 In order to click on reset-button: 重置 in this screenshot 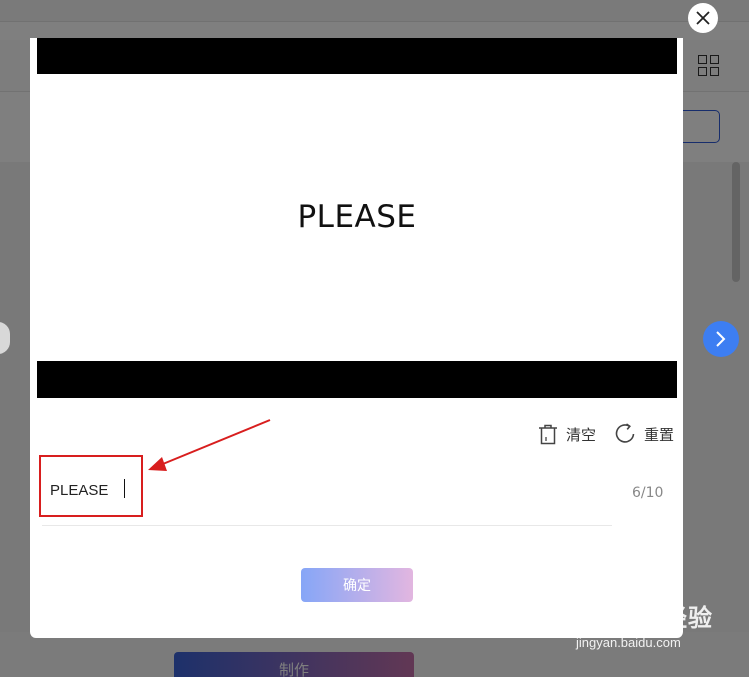, I will do `click(644, 434)`.